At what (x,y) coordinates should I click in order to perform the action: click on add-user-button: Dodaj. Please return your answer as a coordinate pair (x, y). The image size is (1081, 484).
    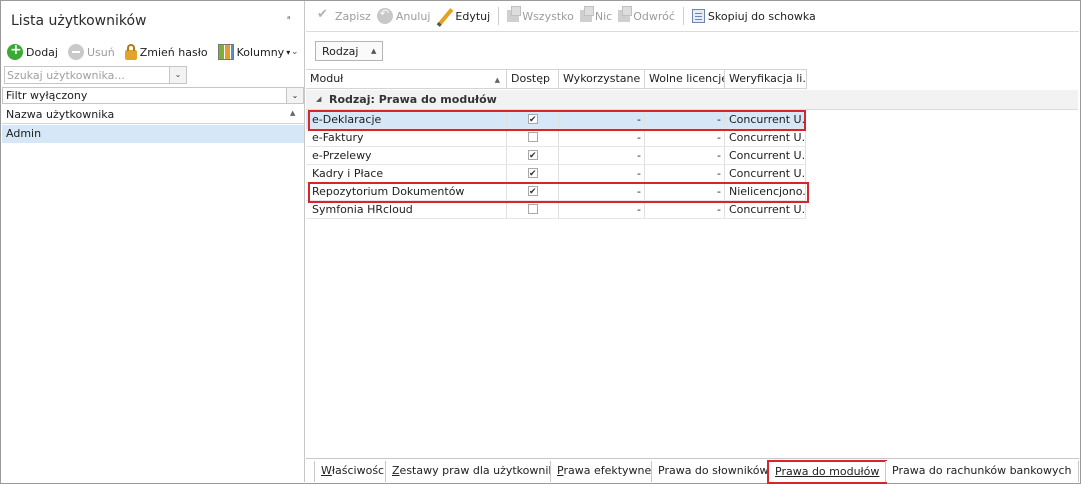
    Looking at the image, I should click on (32, 51).